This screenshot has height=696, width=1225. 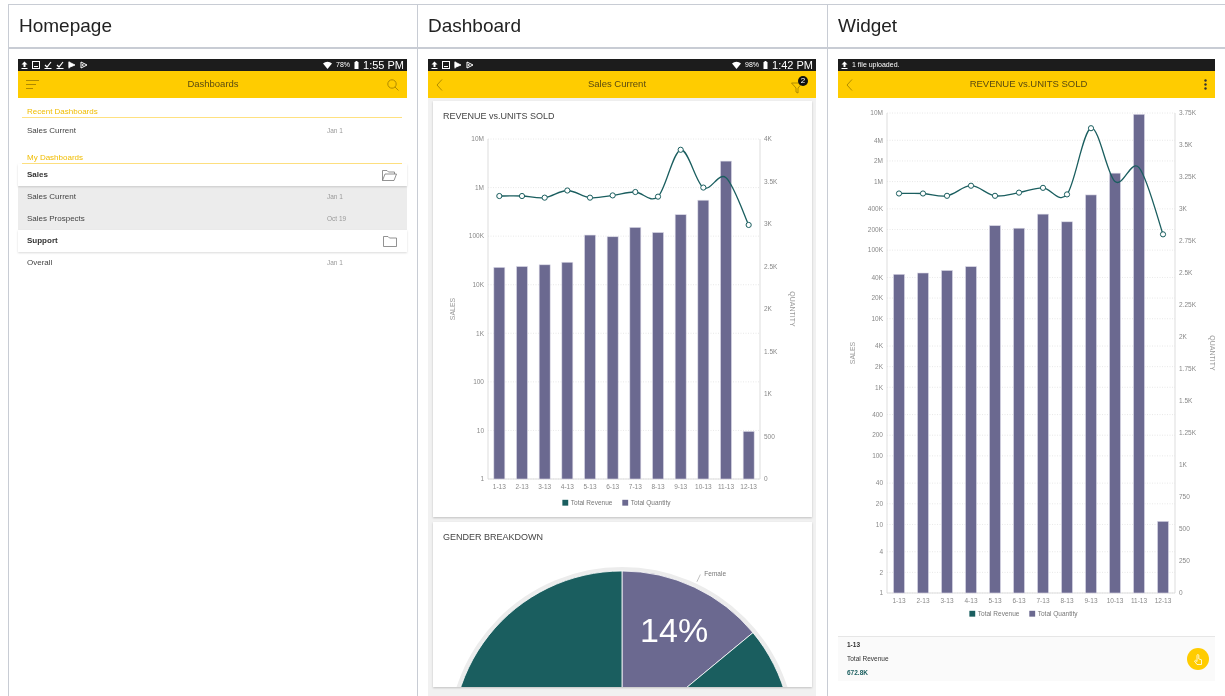 What do you see at coordinates (623, 27) in the screenshot?
I see `column-heading: Dashboard` at bounding box center [623, 27].